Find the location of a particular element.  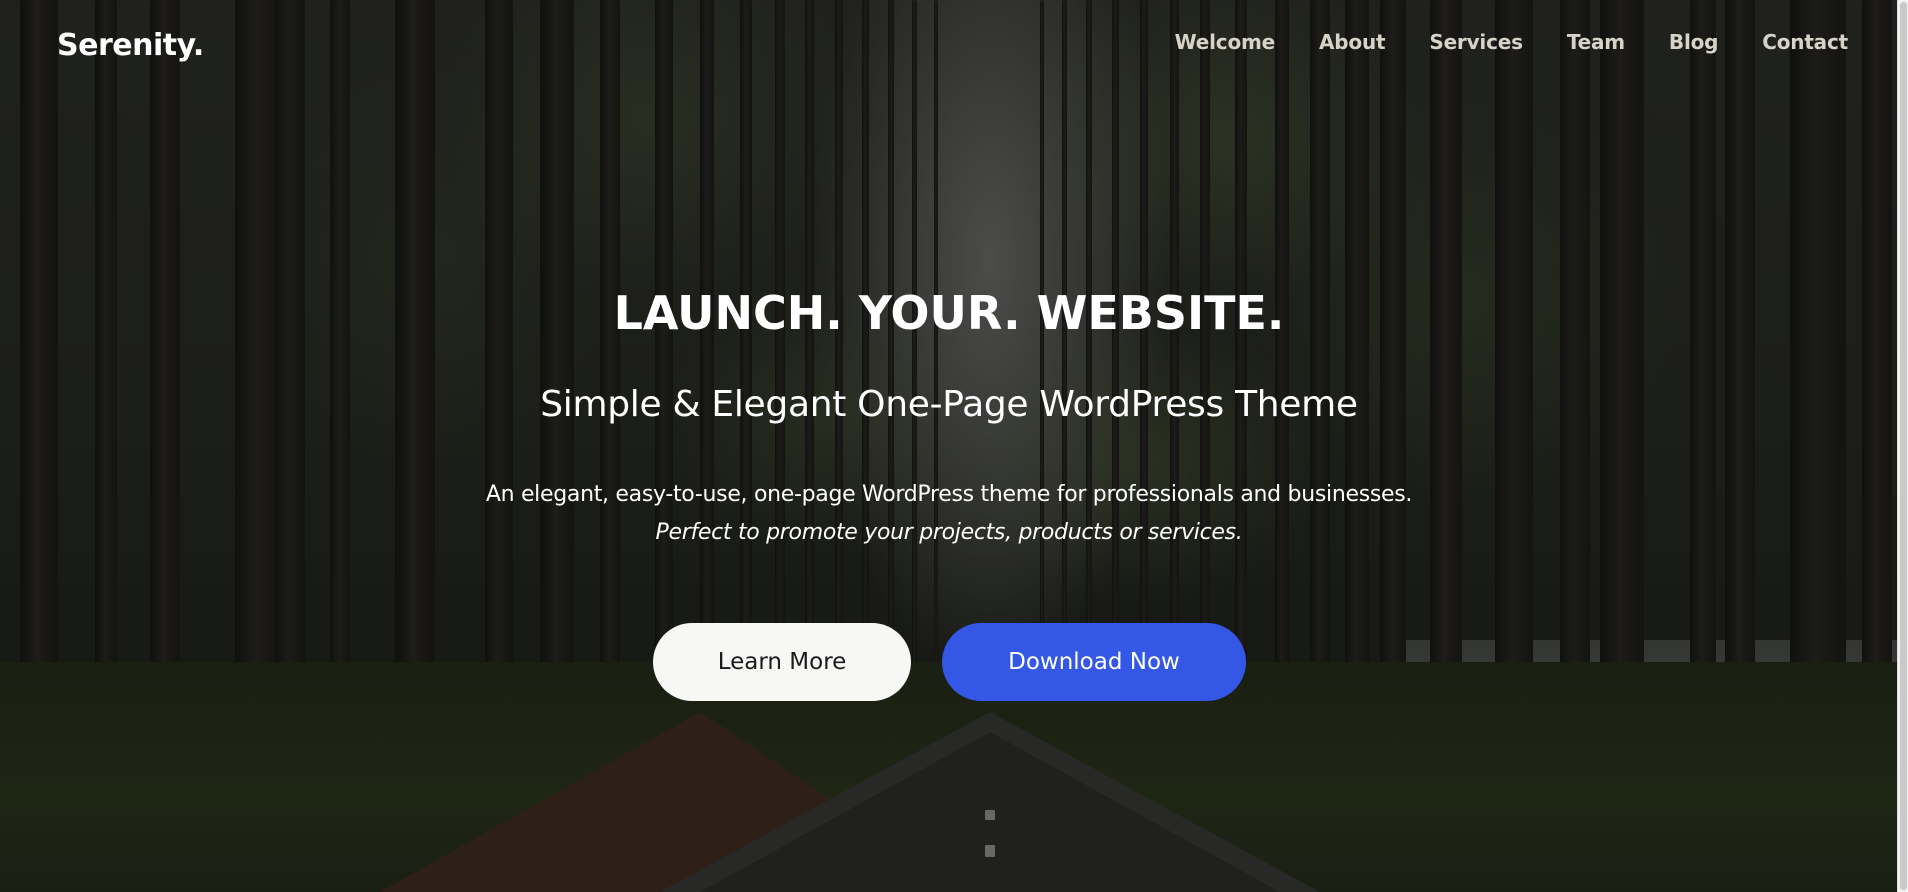

site-logo: Serenity. is located at coordinates (130, 45).